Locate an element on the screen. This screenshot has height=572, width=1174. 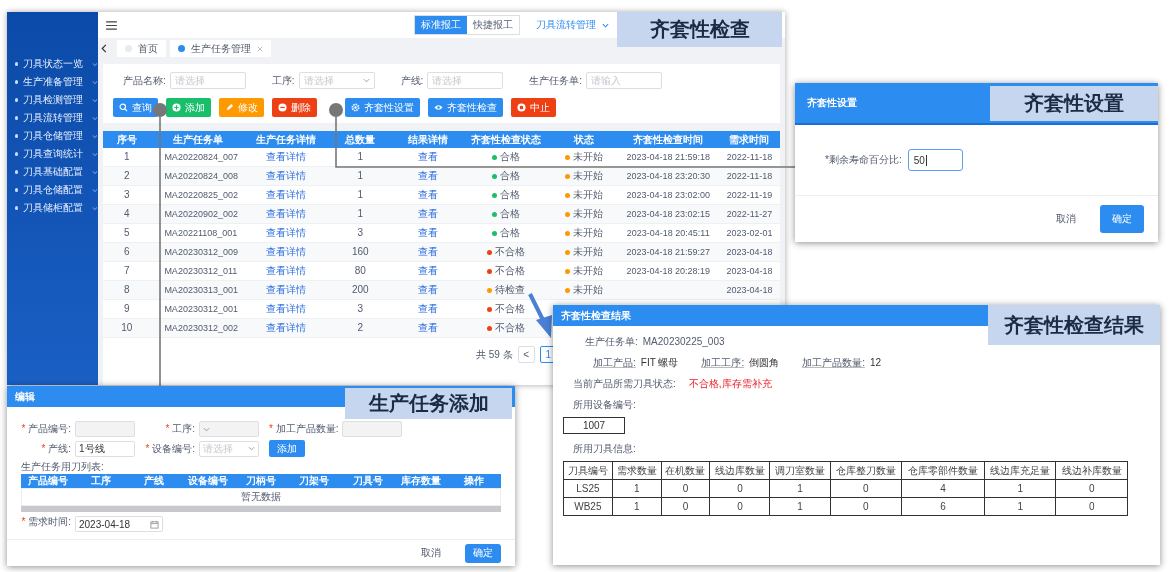
table-cell: MA20230313_001 is located at coordinates (201, 290).